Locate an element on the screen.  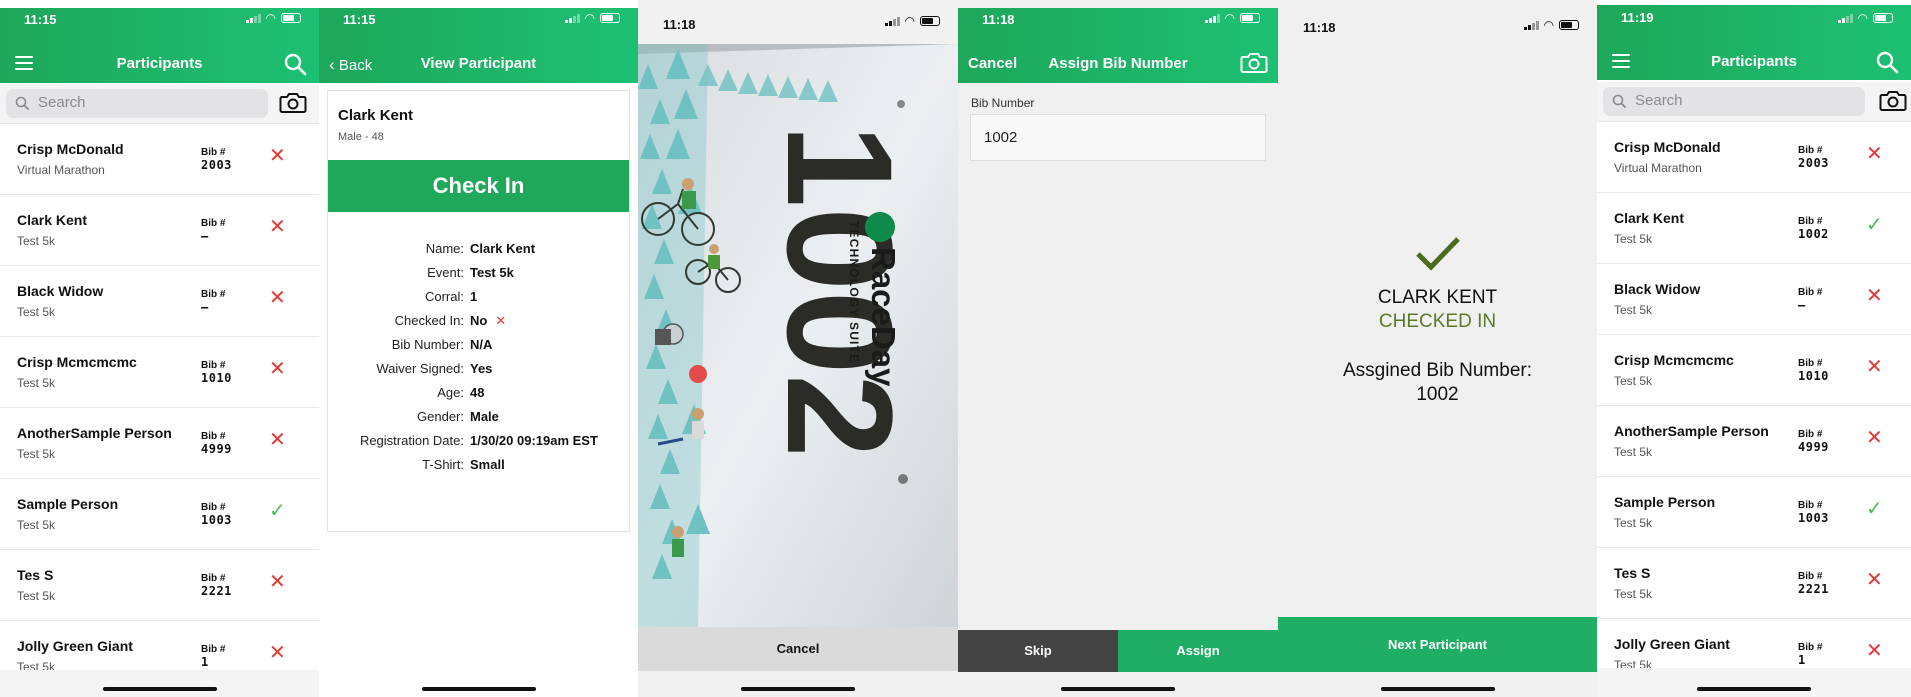
checked-in-name: CLARK KENT is located at coordinates (1437, 297).